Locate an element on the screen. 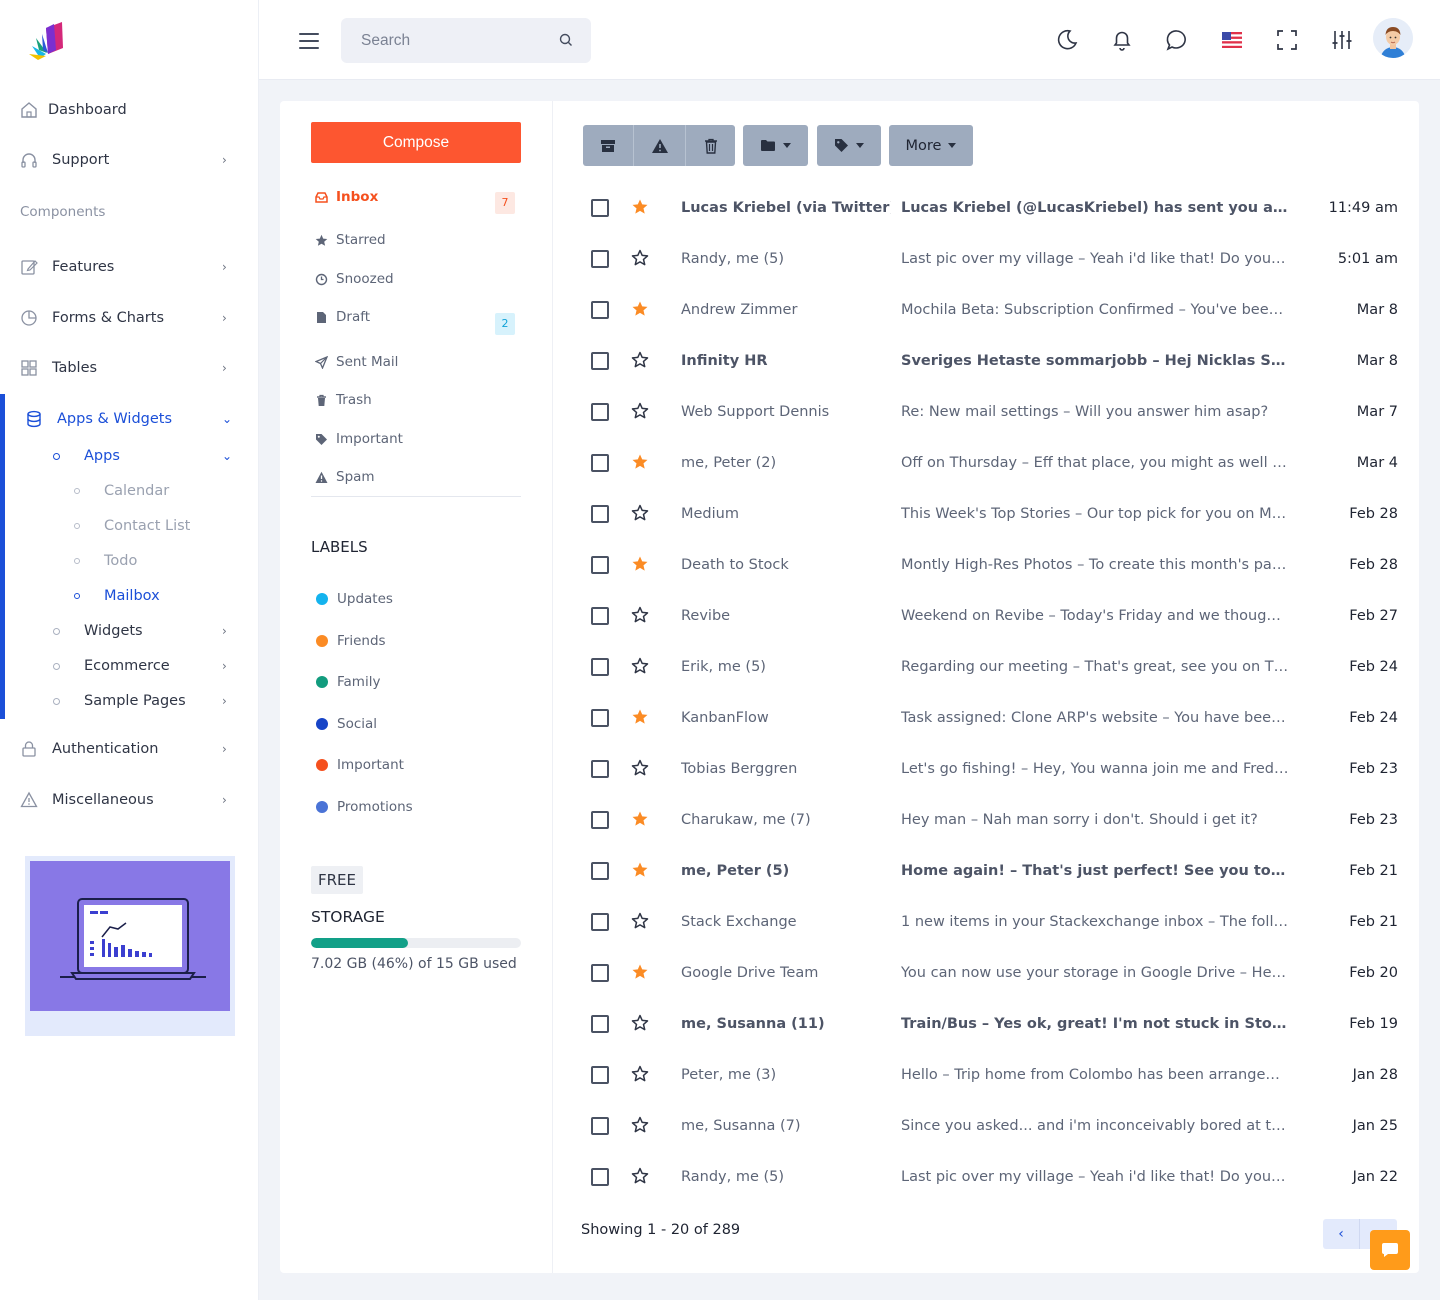  folder-spam: Spam is located at coordinates (417, 477).